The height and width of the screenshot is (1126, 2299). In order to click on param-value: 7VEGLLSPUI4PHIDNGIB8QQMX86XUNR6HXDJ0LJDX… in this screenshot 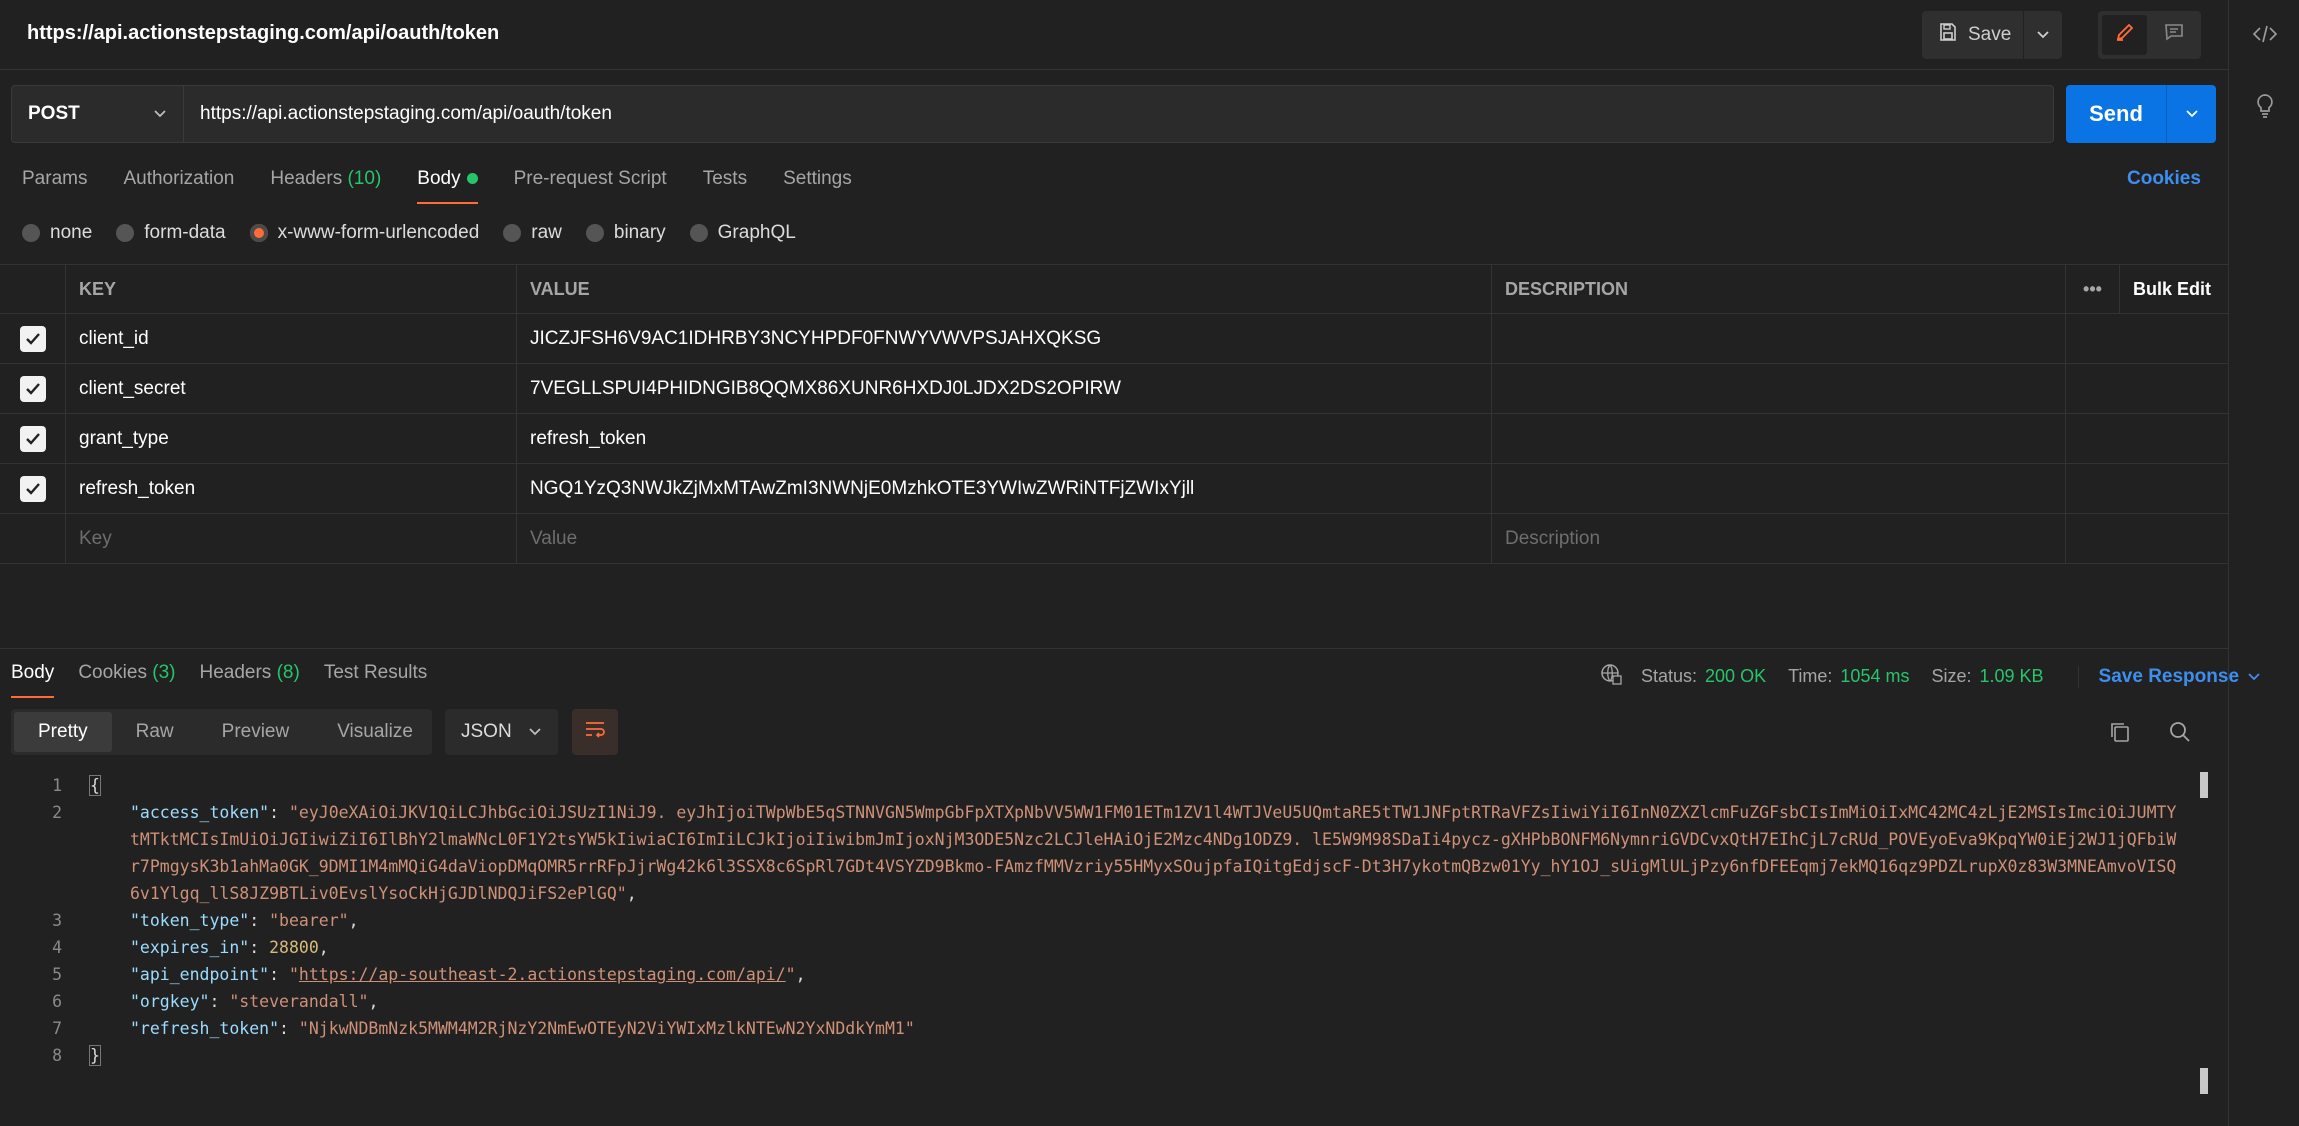, I will do `click(1004, 388)`.